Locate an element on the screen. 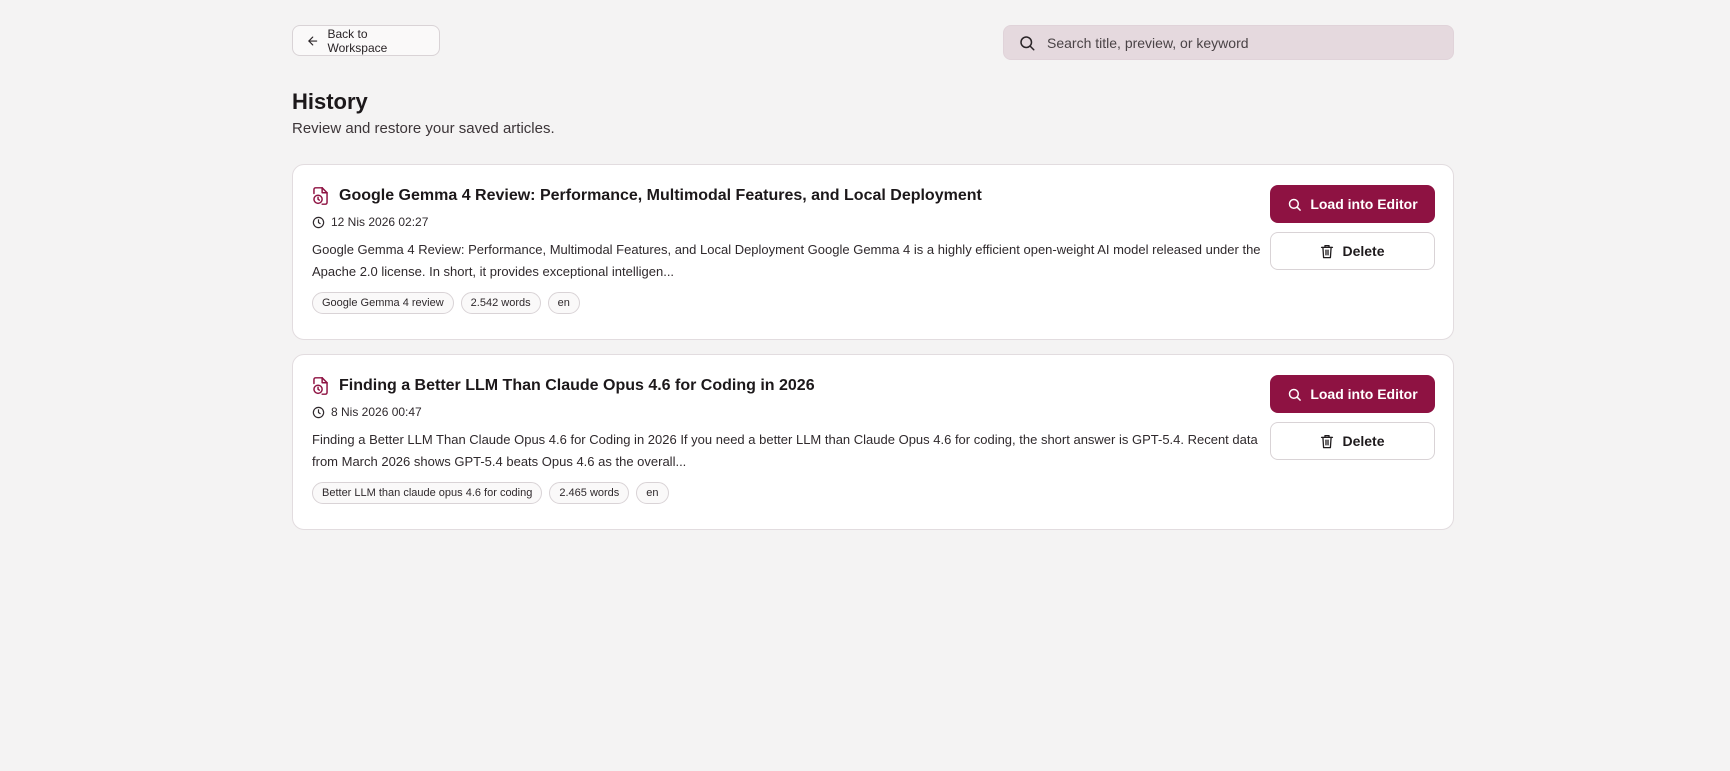  top-bar: Back to Workspace is located at coordinates (873, 42).